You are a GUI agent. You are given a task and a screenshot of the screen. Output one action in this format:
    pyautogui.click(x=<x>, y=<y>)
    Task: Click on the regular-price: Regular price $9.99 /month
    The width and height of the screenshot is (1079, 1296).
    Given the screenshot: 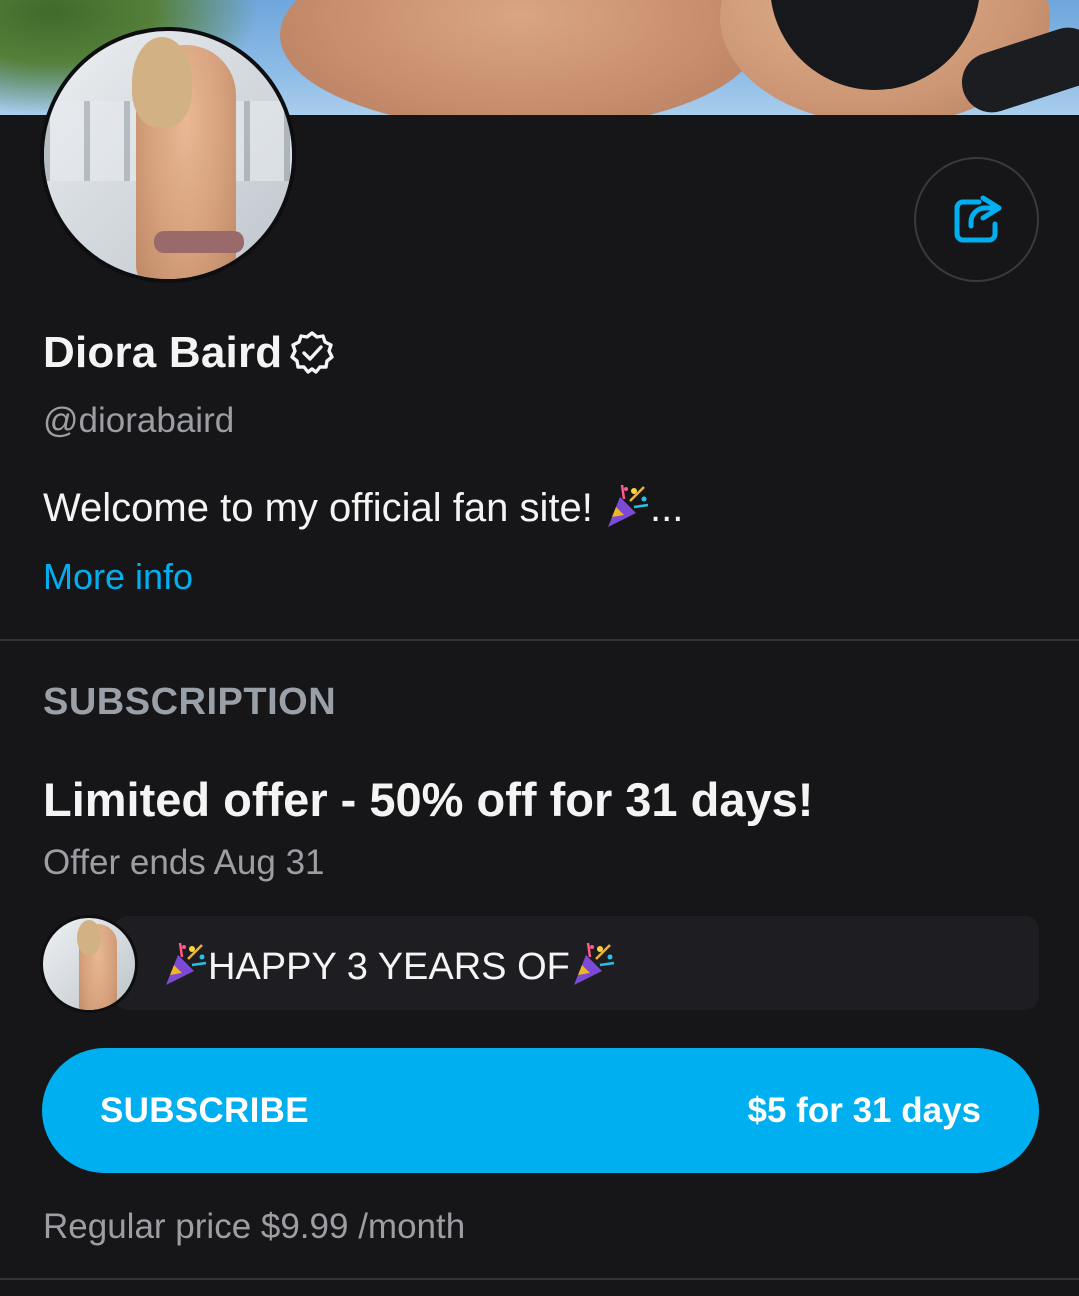 What is the action you would take?
    pyautogui.click(x=254, y=1226)
    